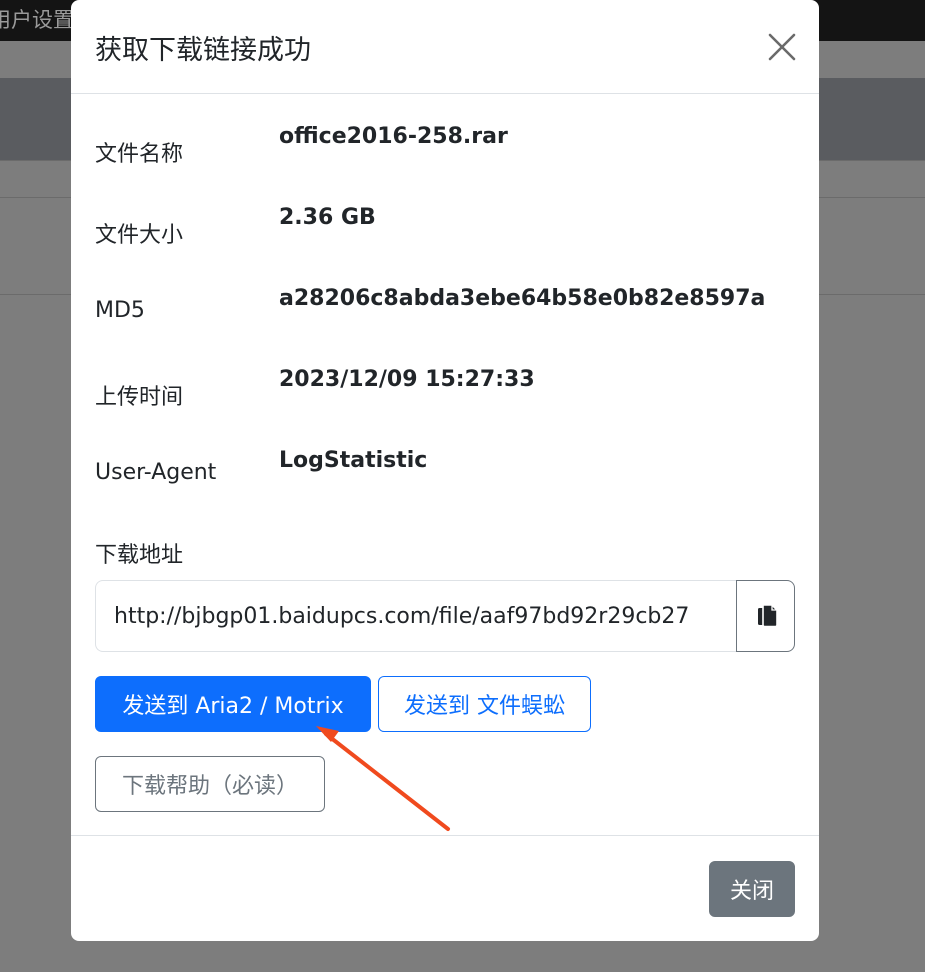  Describe the element at coordinates (37, 20) in the screenshot. I see `background-topbar-text: 用户设置` at that location.